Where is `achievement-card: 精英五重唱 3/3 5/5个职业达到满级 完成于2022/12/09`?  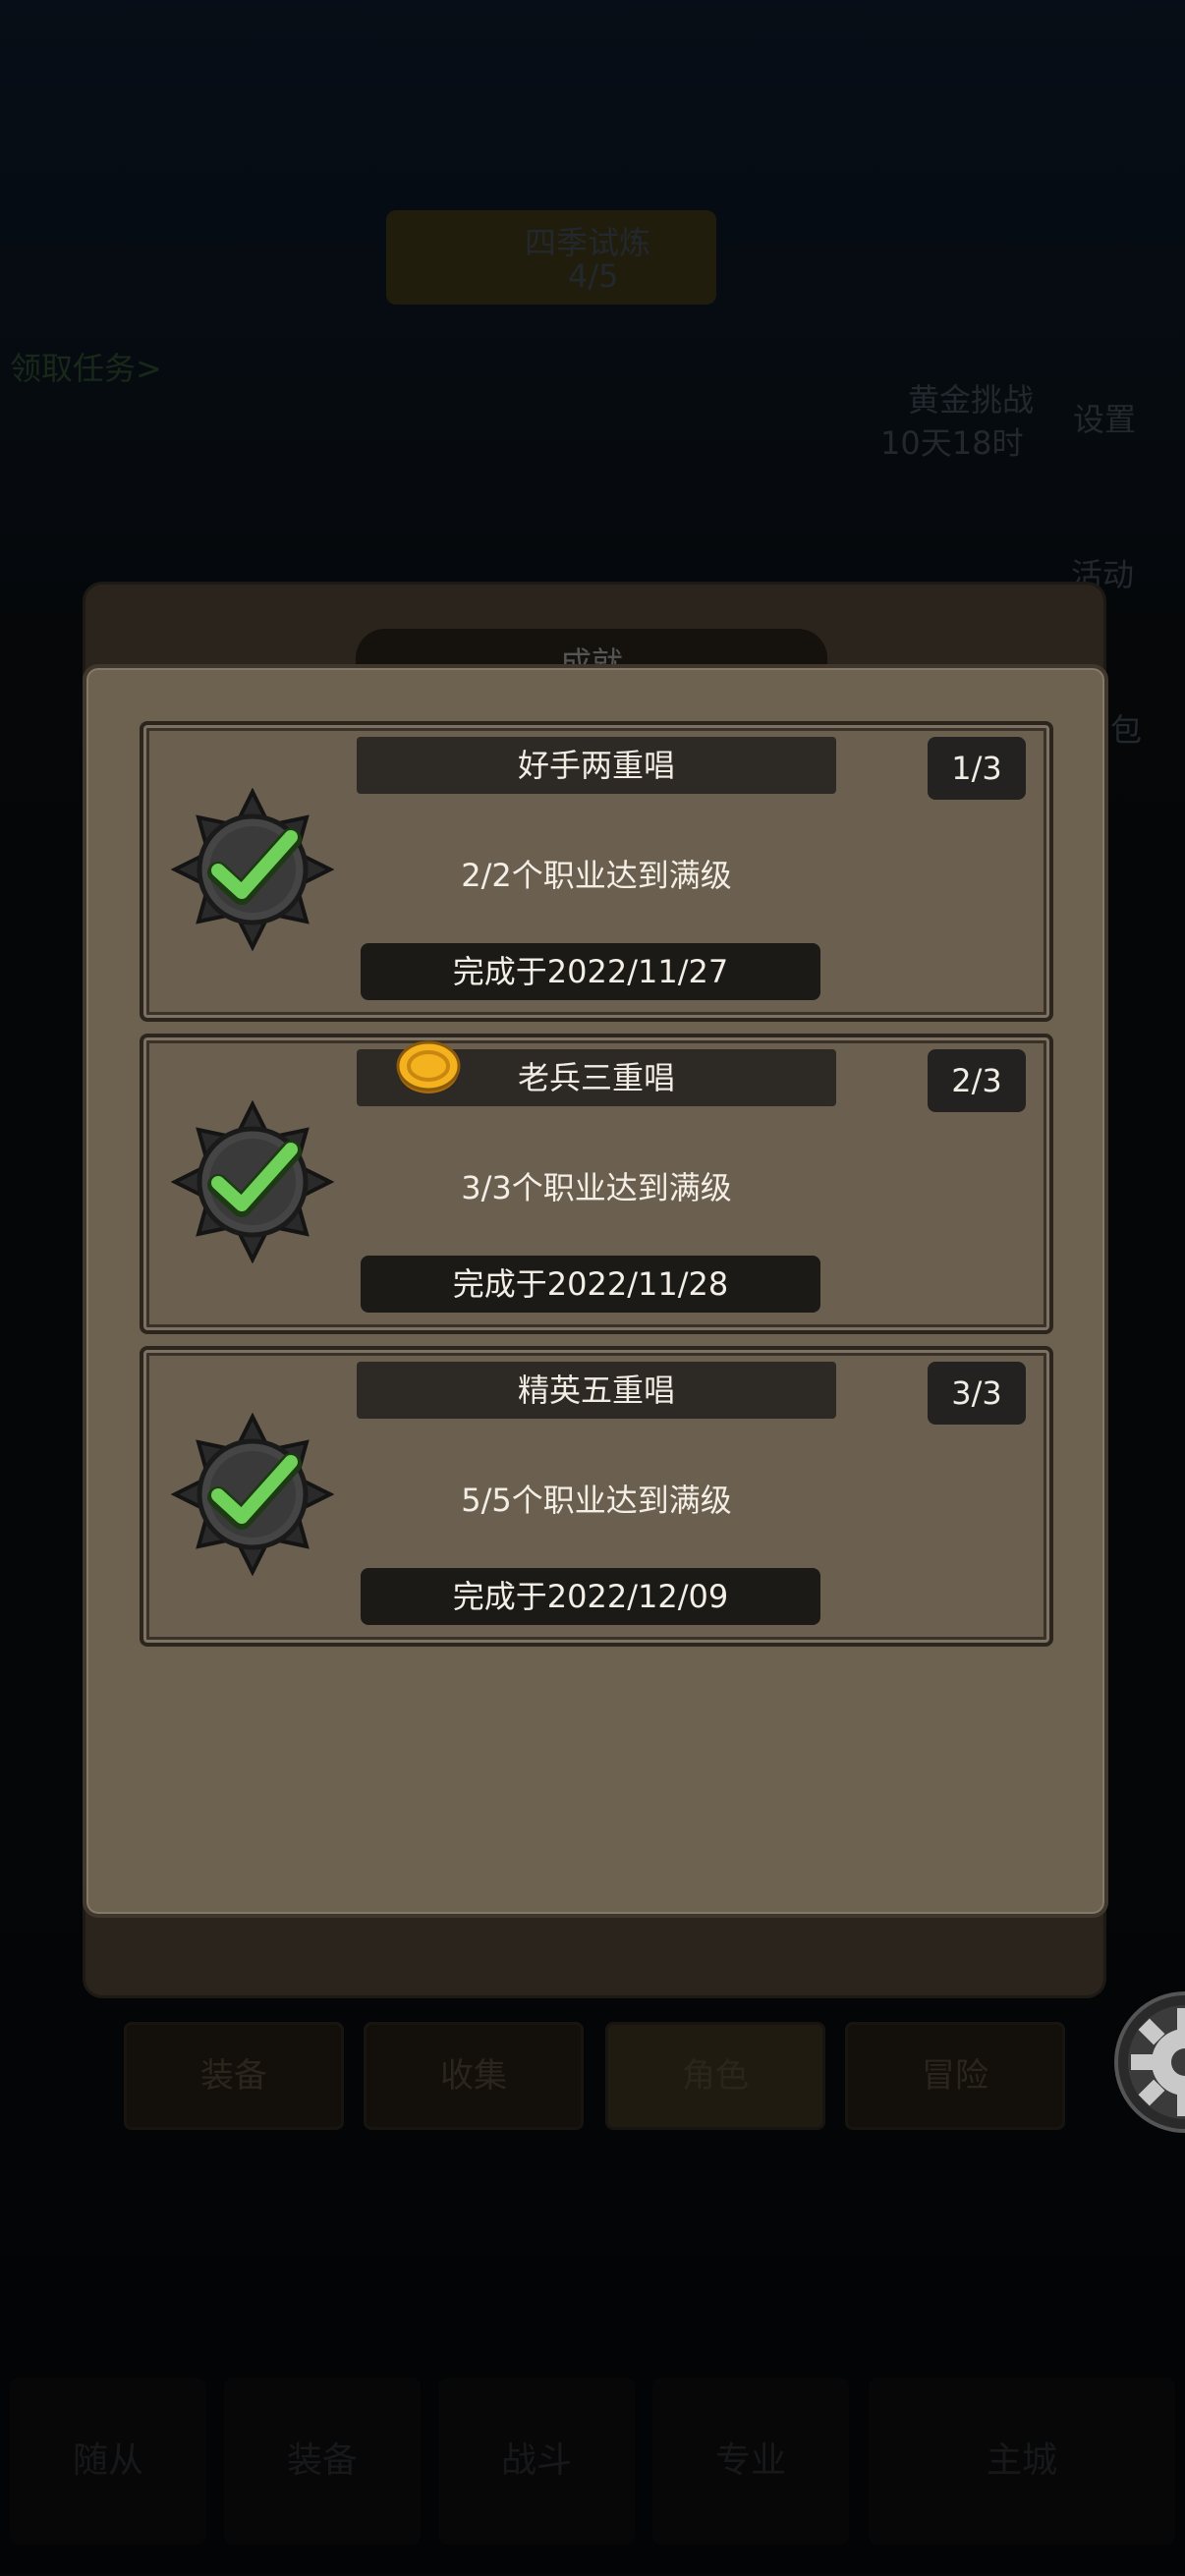 achievement-card: 精英五重唱 3/3 5/5个职业达到满级 完成于2022/12/09 is located at coordinates (596, 1496).